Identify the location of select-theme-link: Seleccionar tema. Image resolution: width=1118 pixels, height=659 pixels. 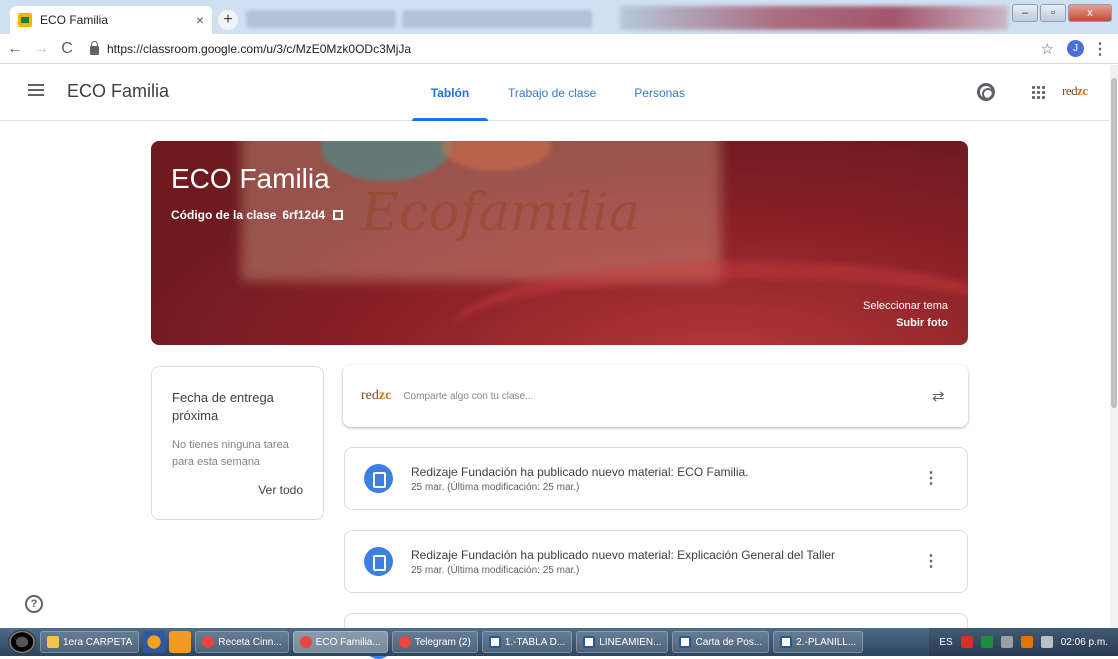
(905, 306).